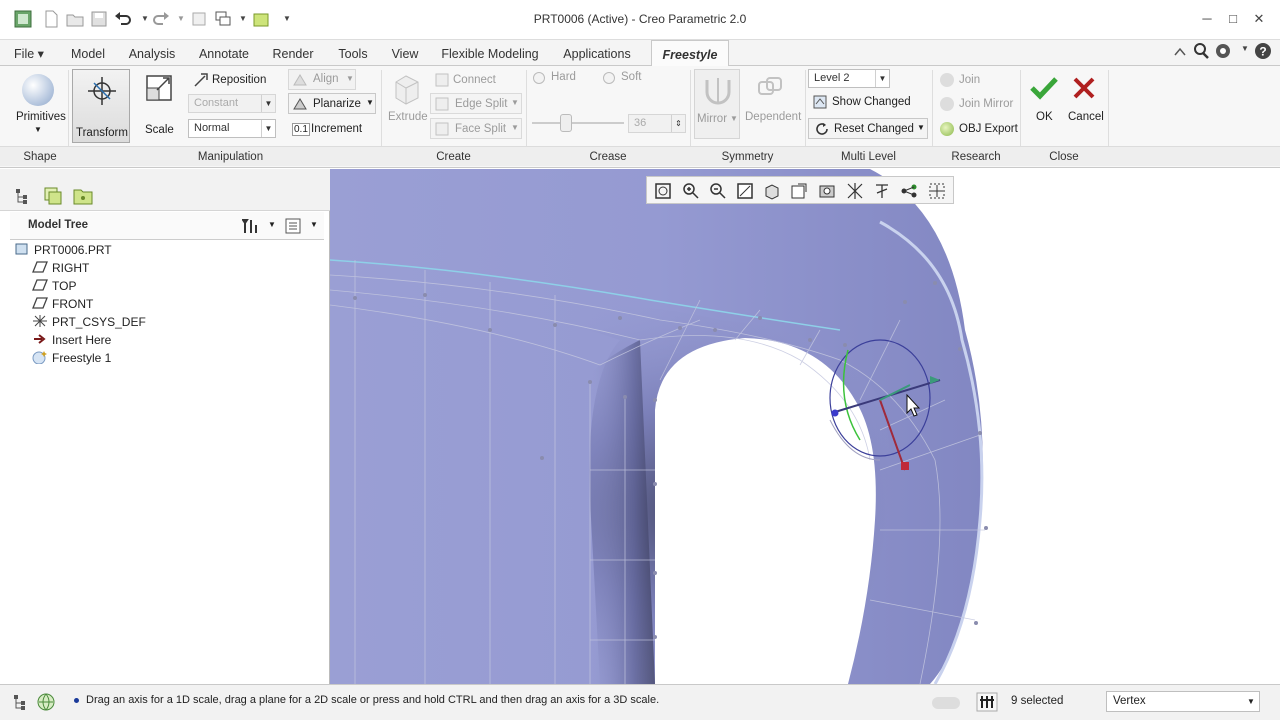 The width and height of the screenshot is (1280, 720). I want to click on constraint-select: Constant ▼, so click(232, 103).